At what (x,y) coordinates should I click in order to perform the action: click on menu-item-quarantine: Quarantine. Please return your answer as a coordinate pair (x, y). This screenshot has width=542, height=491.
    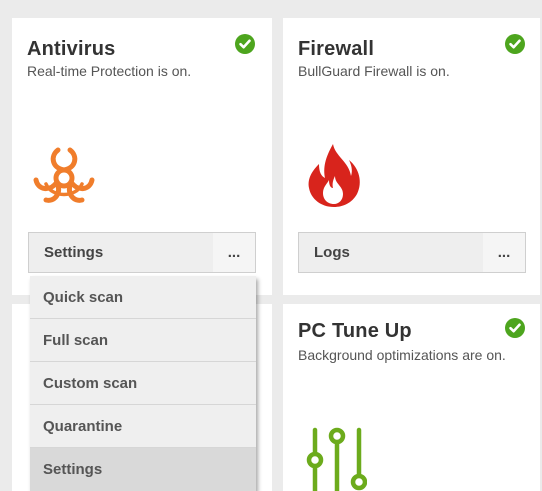
    Looking at the image, I should click on (143, 426).